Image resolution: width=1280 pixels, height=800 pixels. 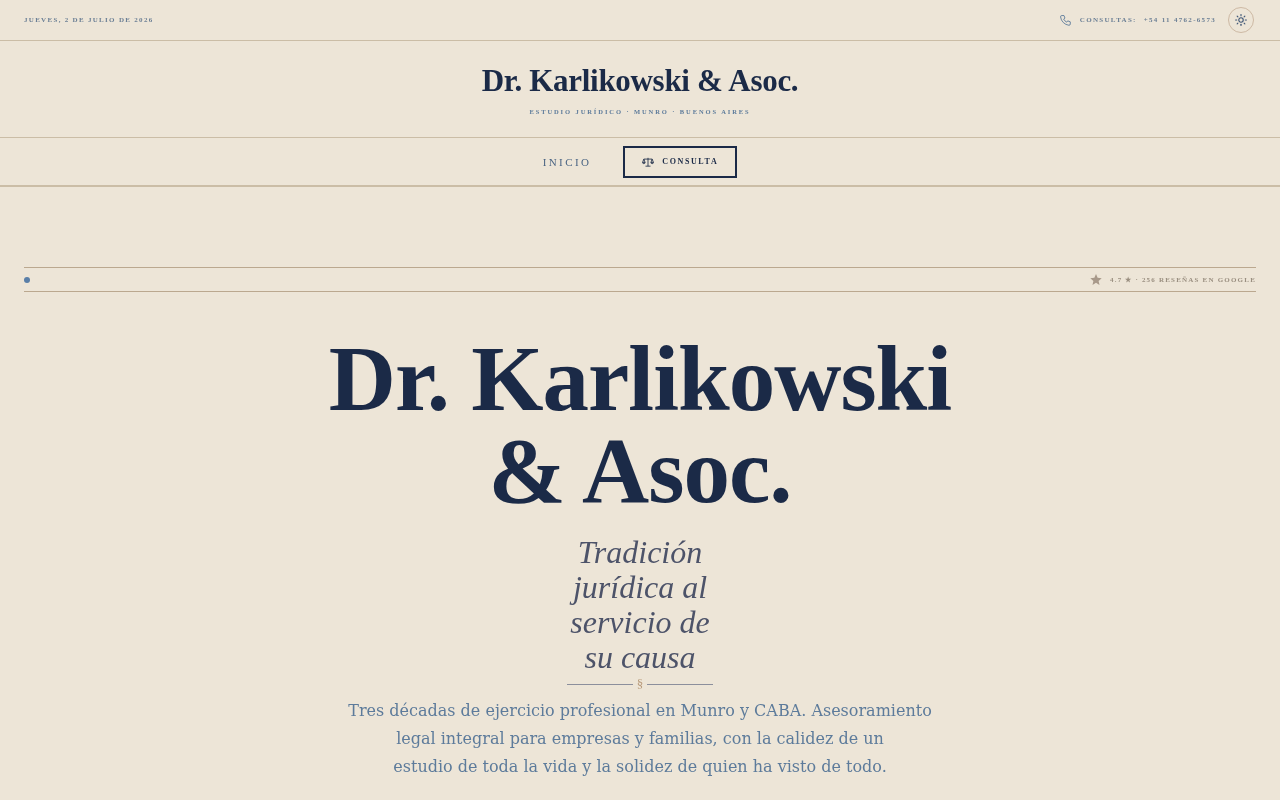 I want to click on section-sign: §, so click(x=640, y=684).